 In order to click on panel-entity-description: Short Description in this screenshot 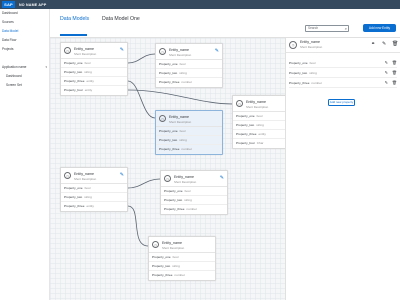, I will do `click(311, 47)`.